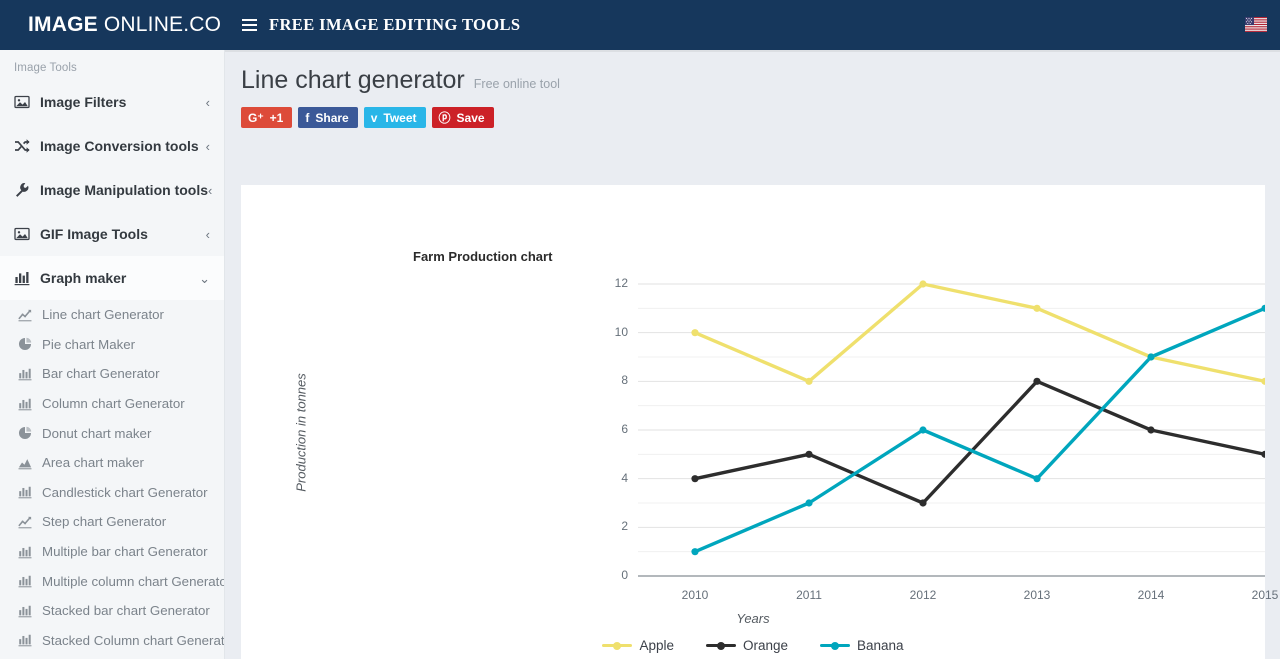 Image resolution: width=1280 pixels, height=659 pixels. I want to click on facebook-share-button: f Share, so click(328, 117).